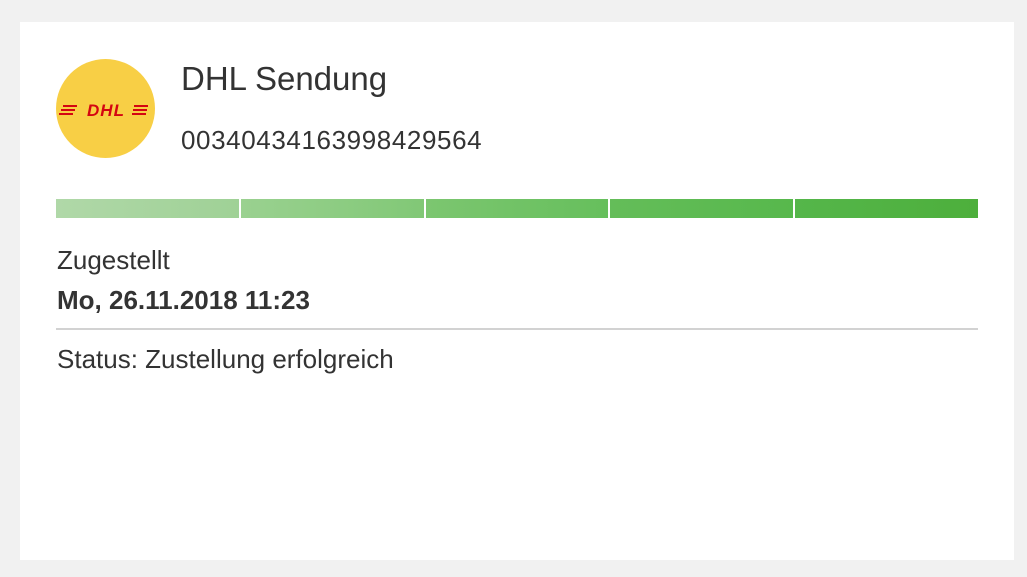 The width and height of the screenshot is (1027, 577). Describe the element at coordinates (332, 140) in the screenshot. I see `tracking-number: 00340434163998429564` at that location.